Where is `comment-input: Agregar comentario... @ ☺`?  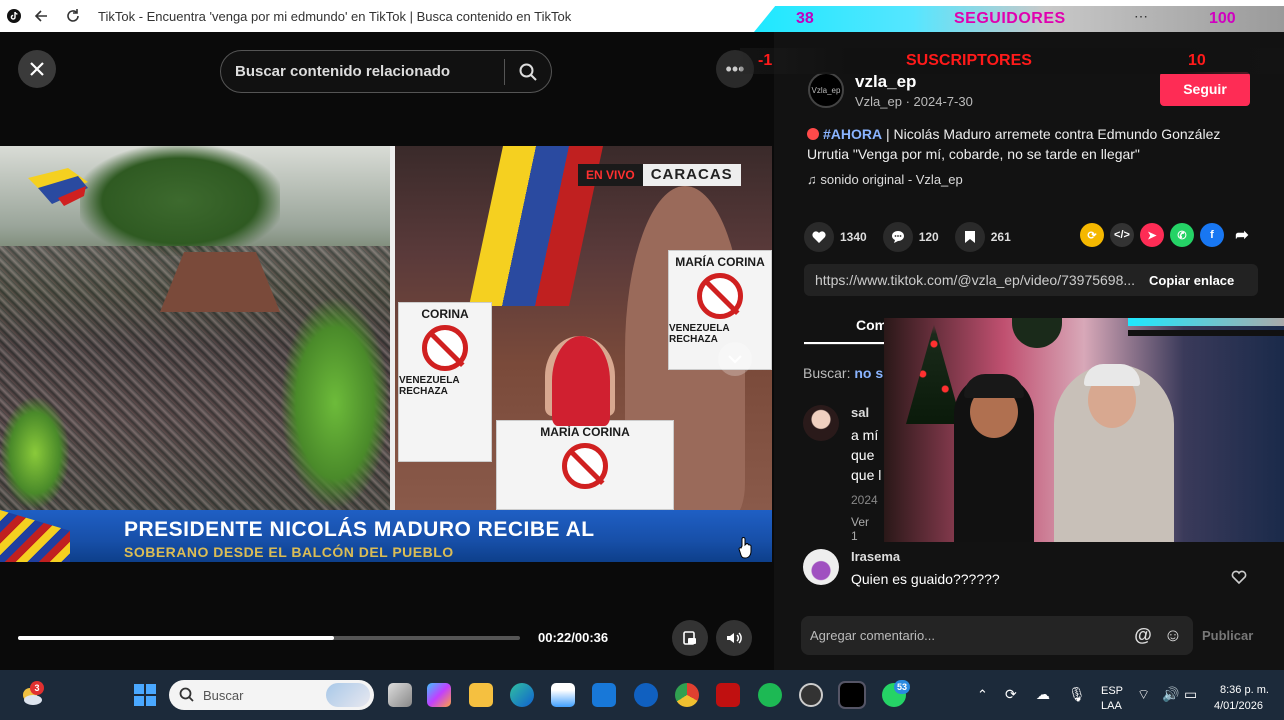
comment-input: Agregar comentario... @ ☺ is located at coordinates (997, 635).